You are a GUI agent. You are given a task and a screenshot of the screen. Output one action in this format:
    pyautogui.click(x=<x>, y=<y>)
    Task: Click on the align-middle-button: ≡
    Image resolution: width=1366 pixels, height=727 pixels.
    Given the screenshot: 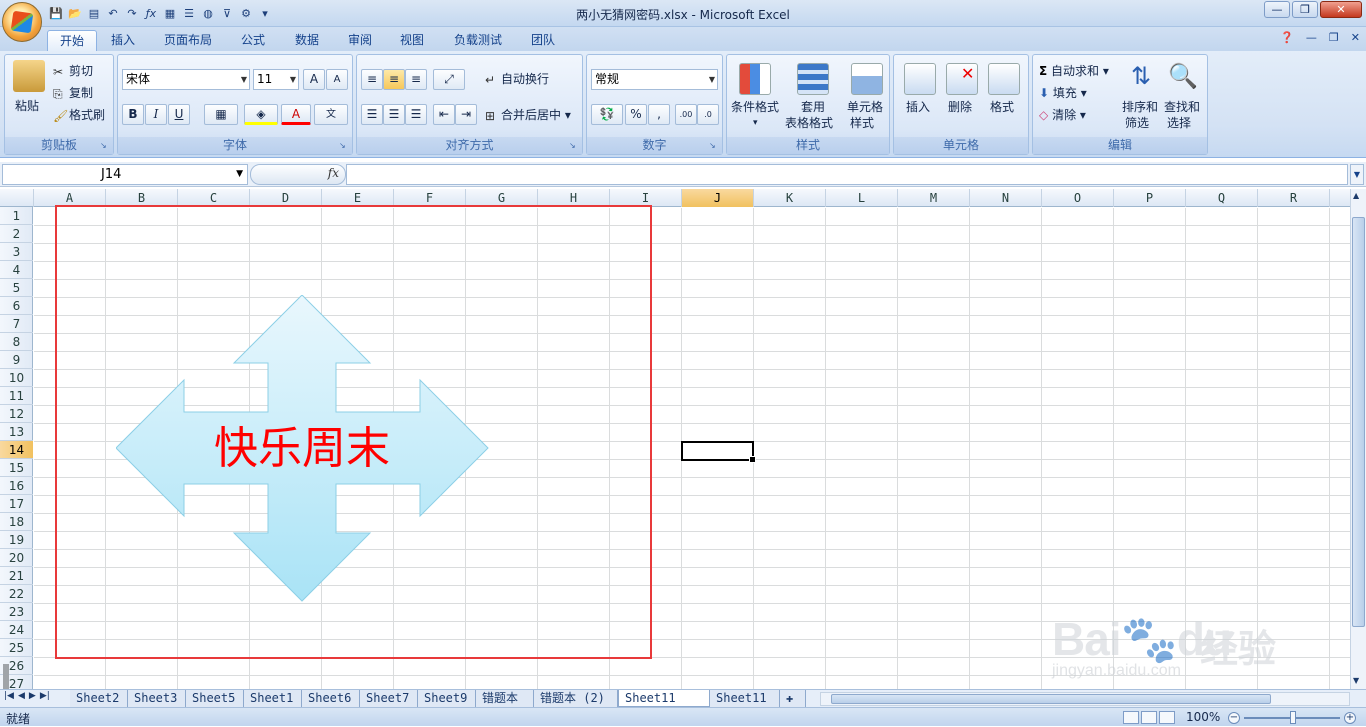 What is the action you would take?
    pyautogui.click(x=394, y=79)
    